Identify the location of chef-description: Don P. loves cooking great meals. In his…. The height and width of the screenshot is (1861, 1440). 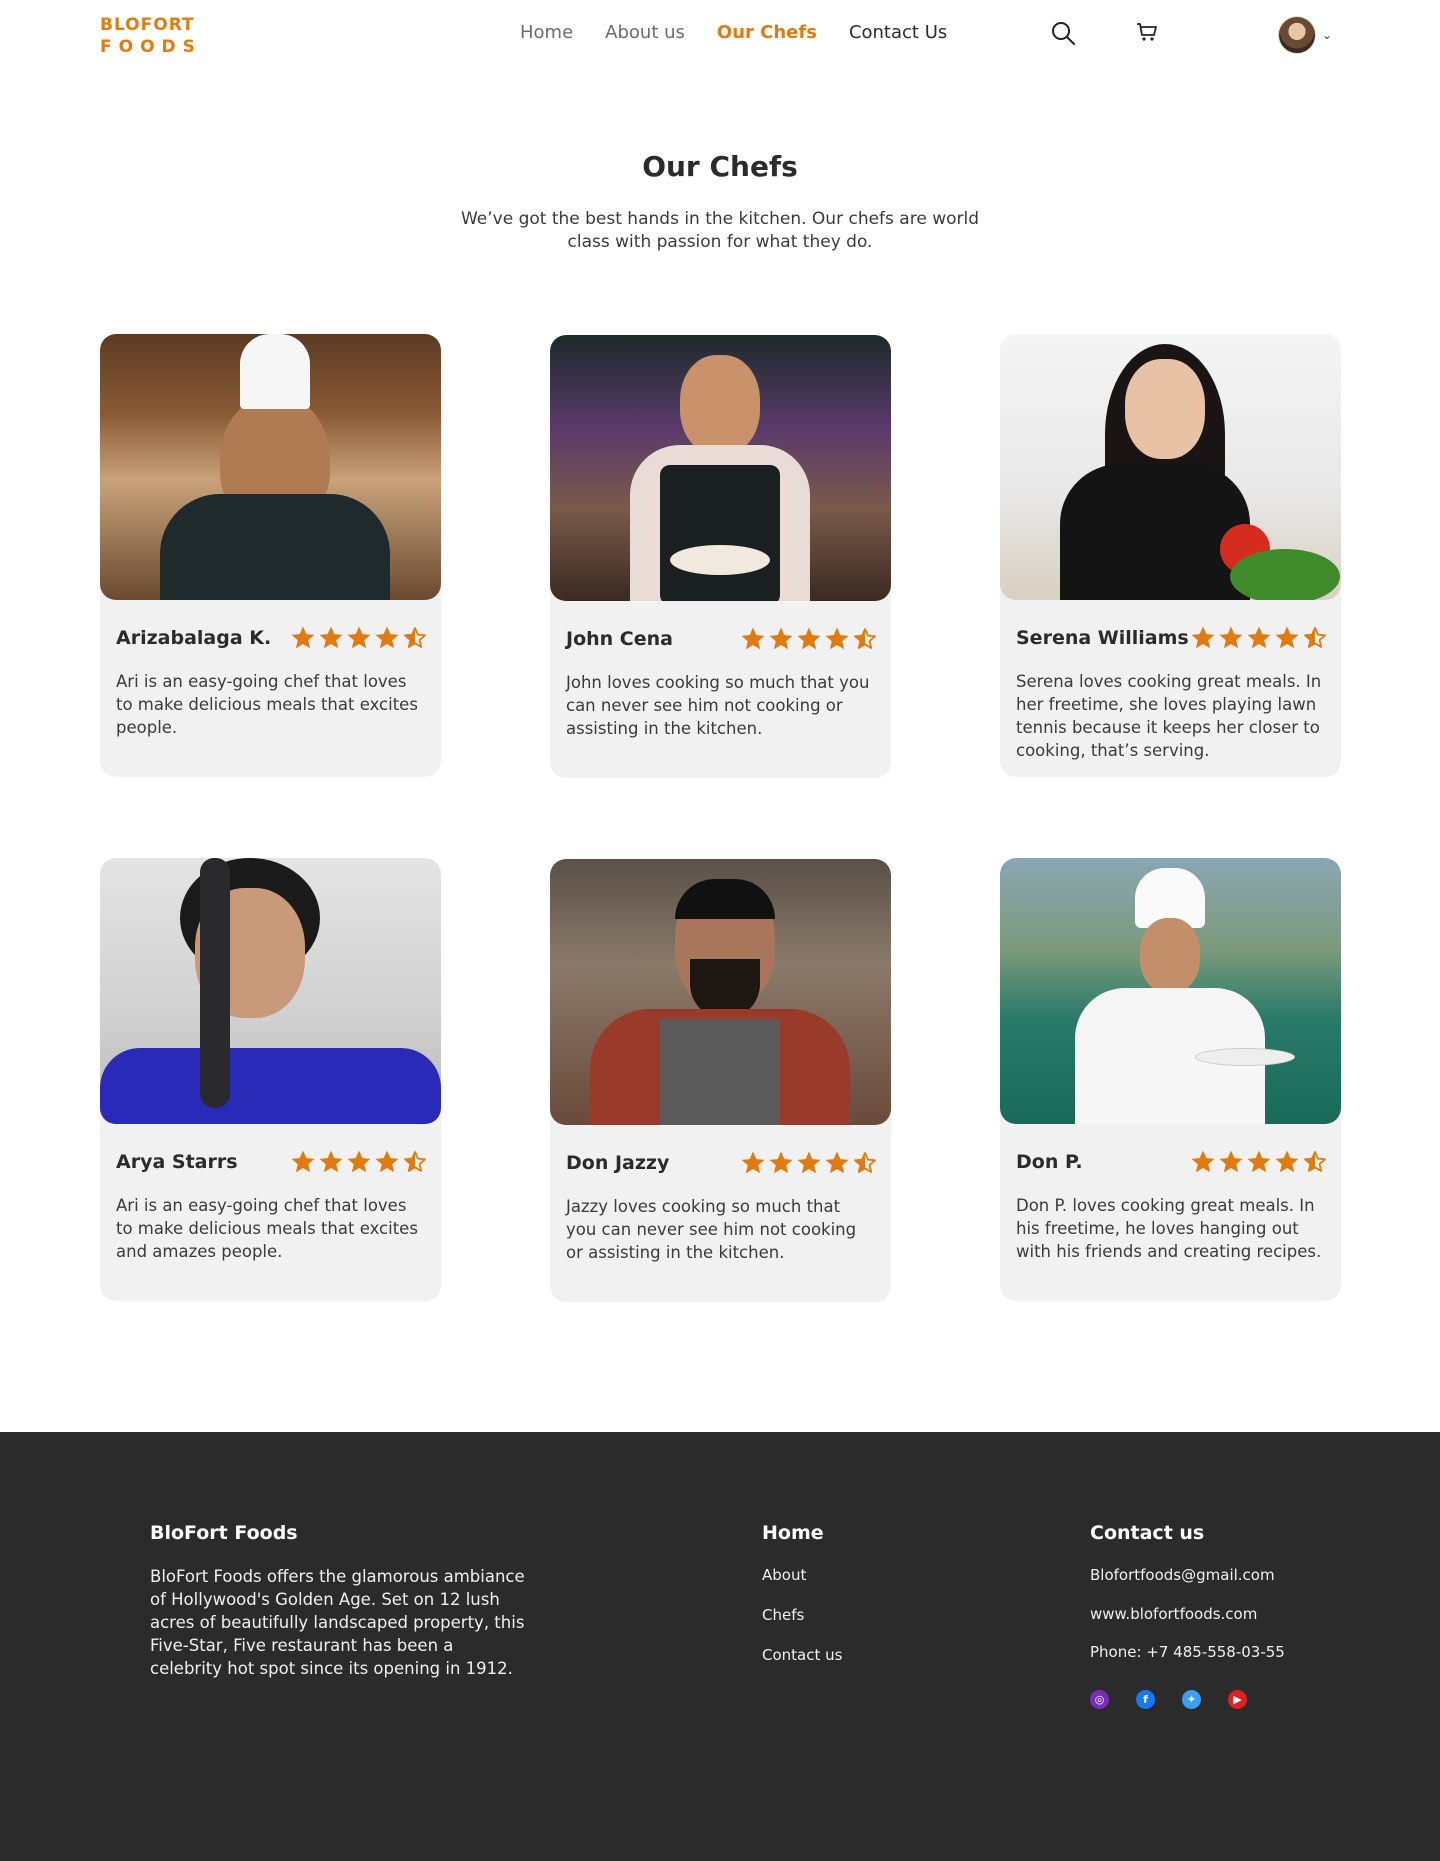
(1169, 1228).